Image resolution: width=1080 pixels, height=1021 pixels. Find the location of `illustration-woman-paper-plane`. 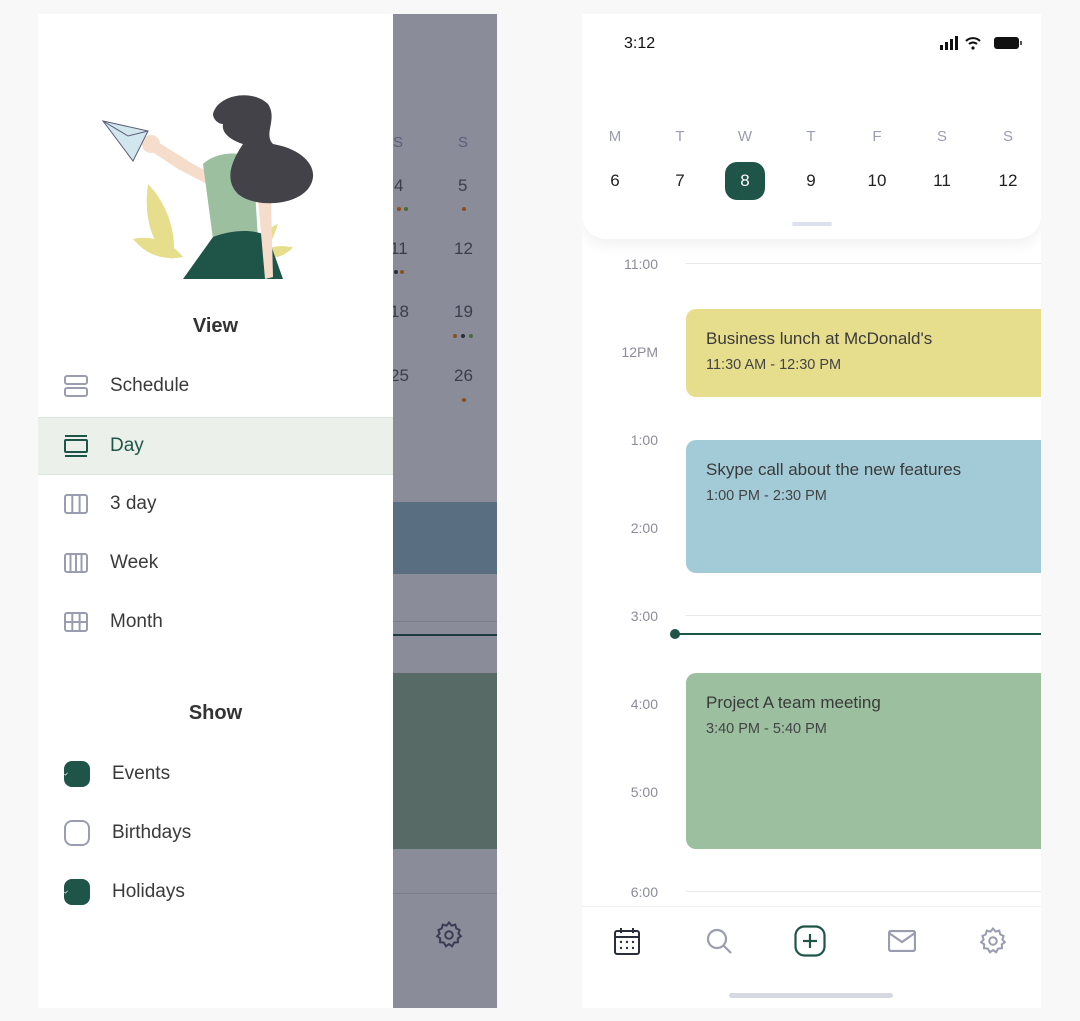

illustration-woman-paper-plane is located at coordinates (208, 186).